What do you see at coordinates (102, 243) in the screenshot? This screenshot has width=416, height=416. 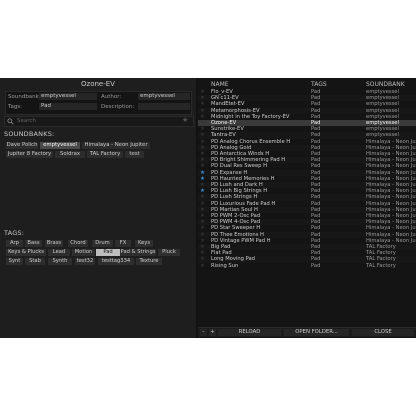 I see `tag-chip: Drum` at bounding box center [102, 243].